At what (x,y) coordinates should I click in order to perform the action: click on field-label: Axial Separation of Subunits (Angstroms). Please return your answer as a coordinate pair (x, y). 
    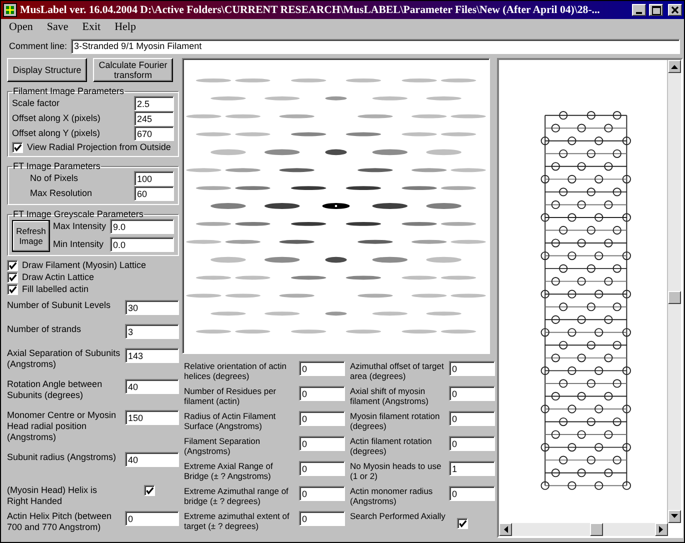
    Looking at the image, I should click on (64, 359).